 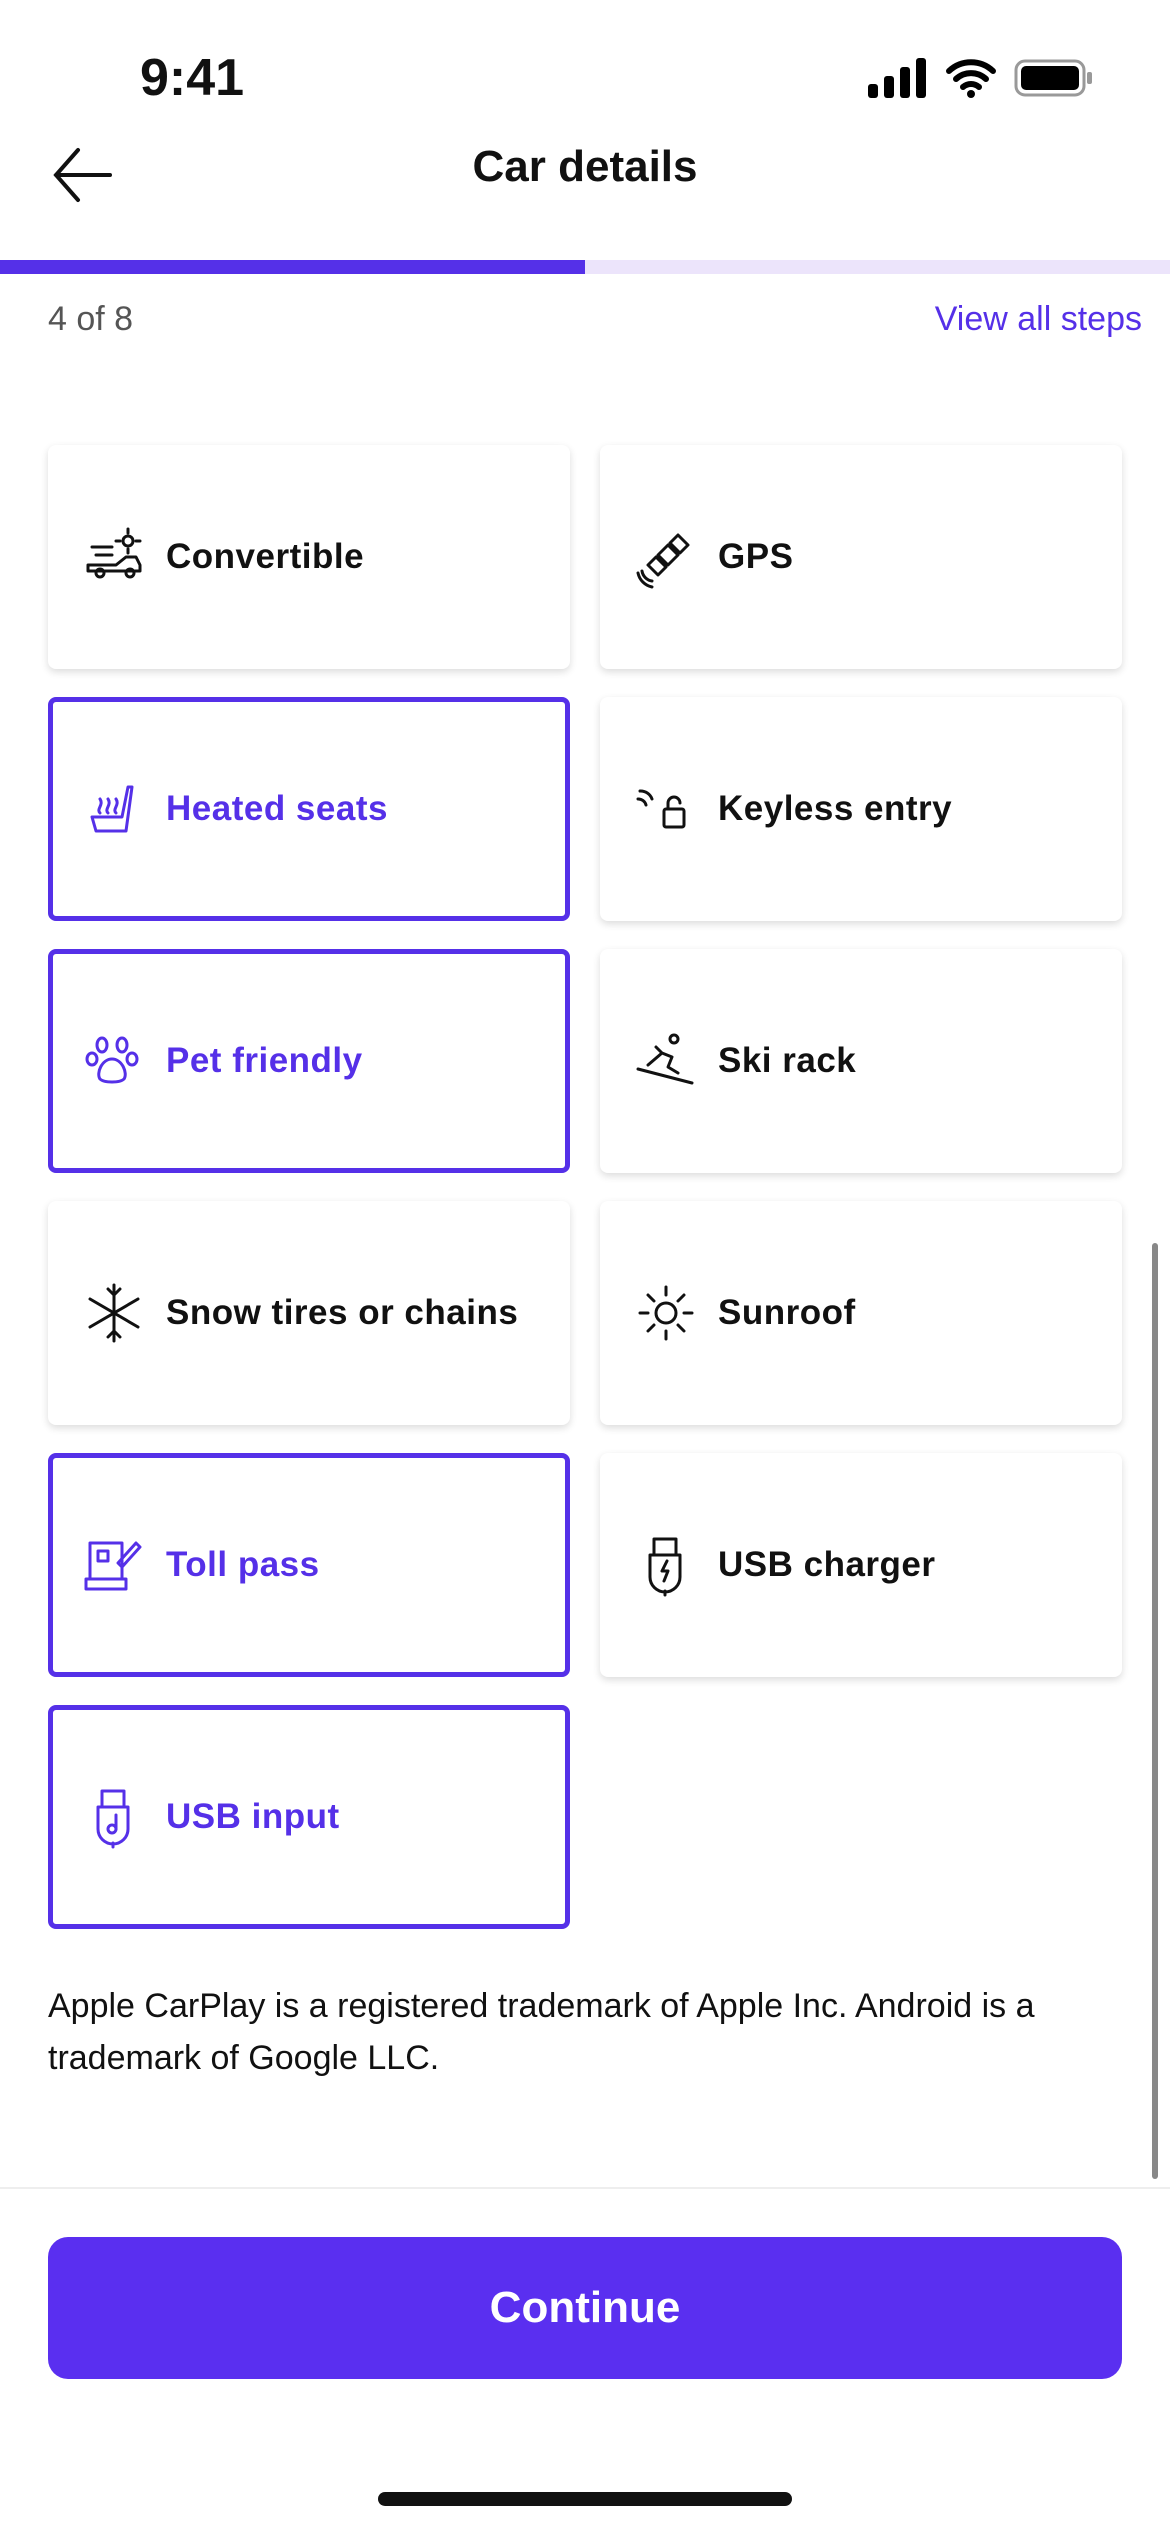 I want to click on feature-label: Sunroof, so click(x=787, y=1312).